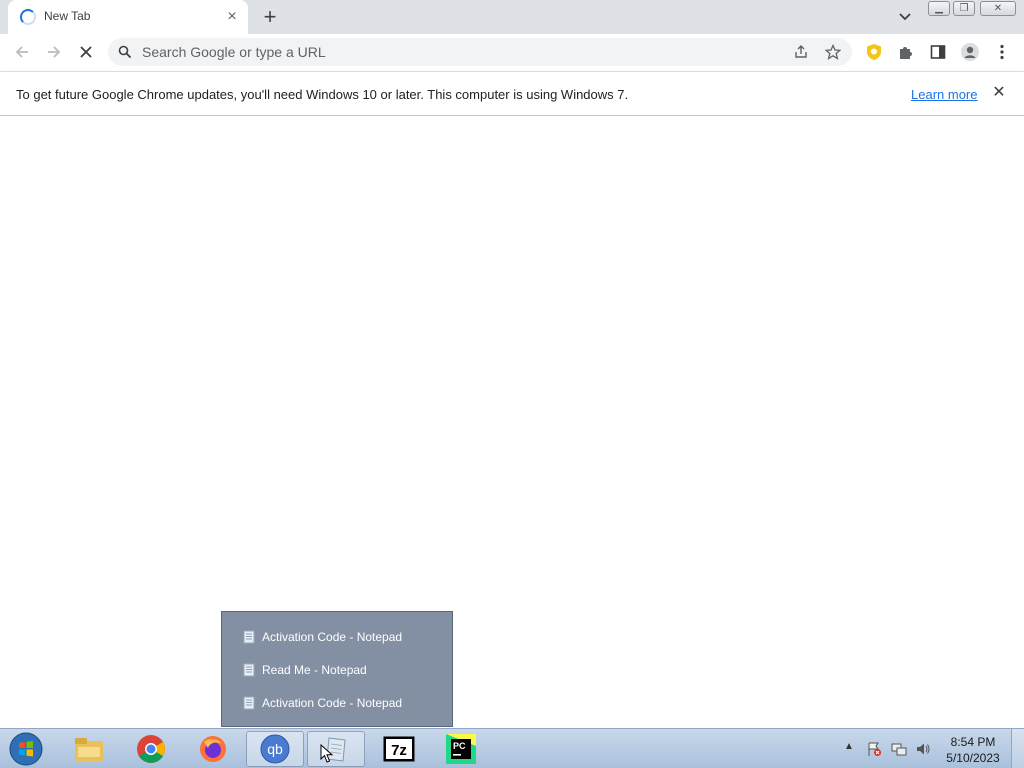 The width and height of the screenshot is (1024, 768). I want to click on taskbar-qbittorrent: qb, so click(275, 749).